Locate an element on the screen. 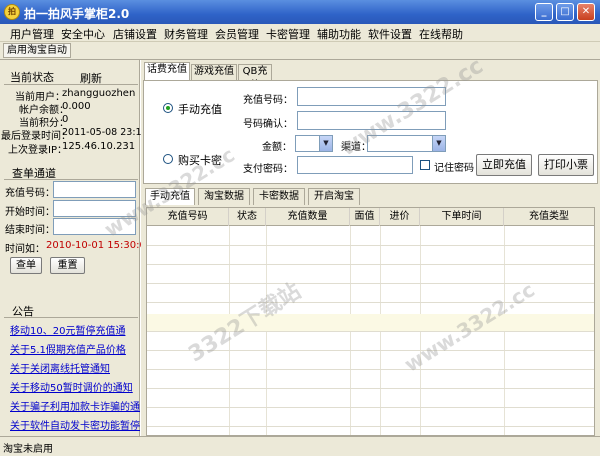 The image size is (600, 456). time-format-example: 2010-10-01 15:30:01 is located at coordinates (99, 245).